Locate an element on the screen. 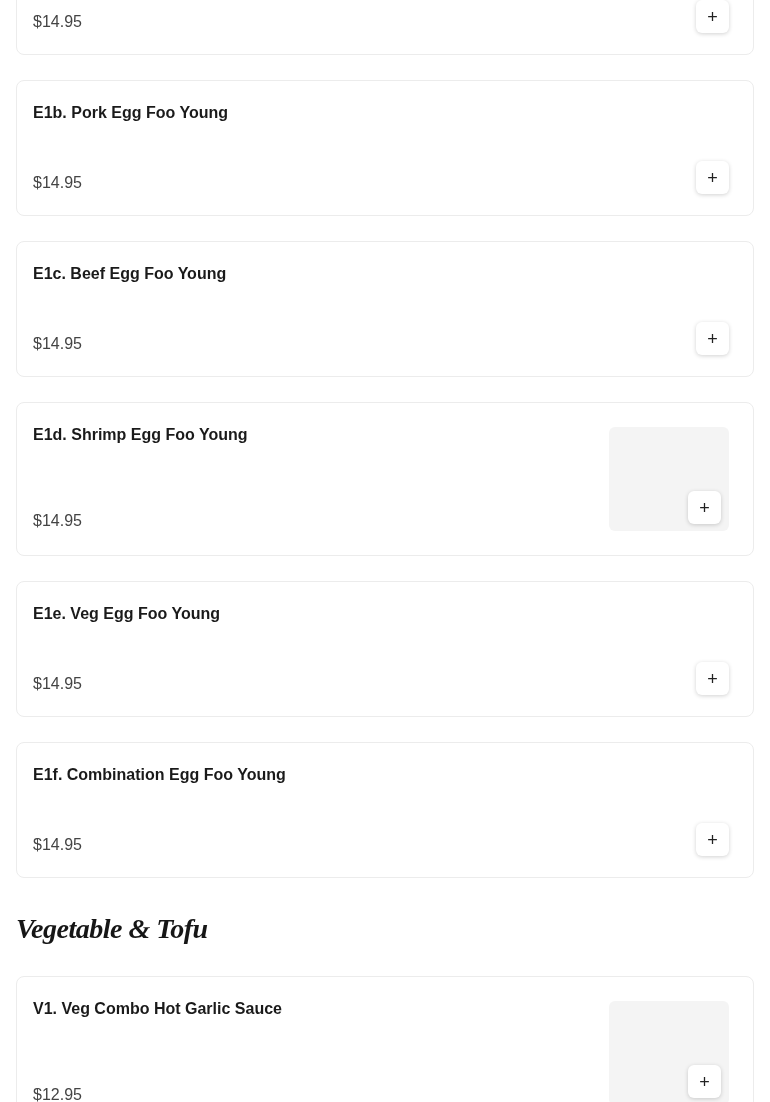 The width and height of the screenshot is (770, 1102). item-name: E1e. Veg Egg Foo Young is located at coordinates (127, 614).